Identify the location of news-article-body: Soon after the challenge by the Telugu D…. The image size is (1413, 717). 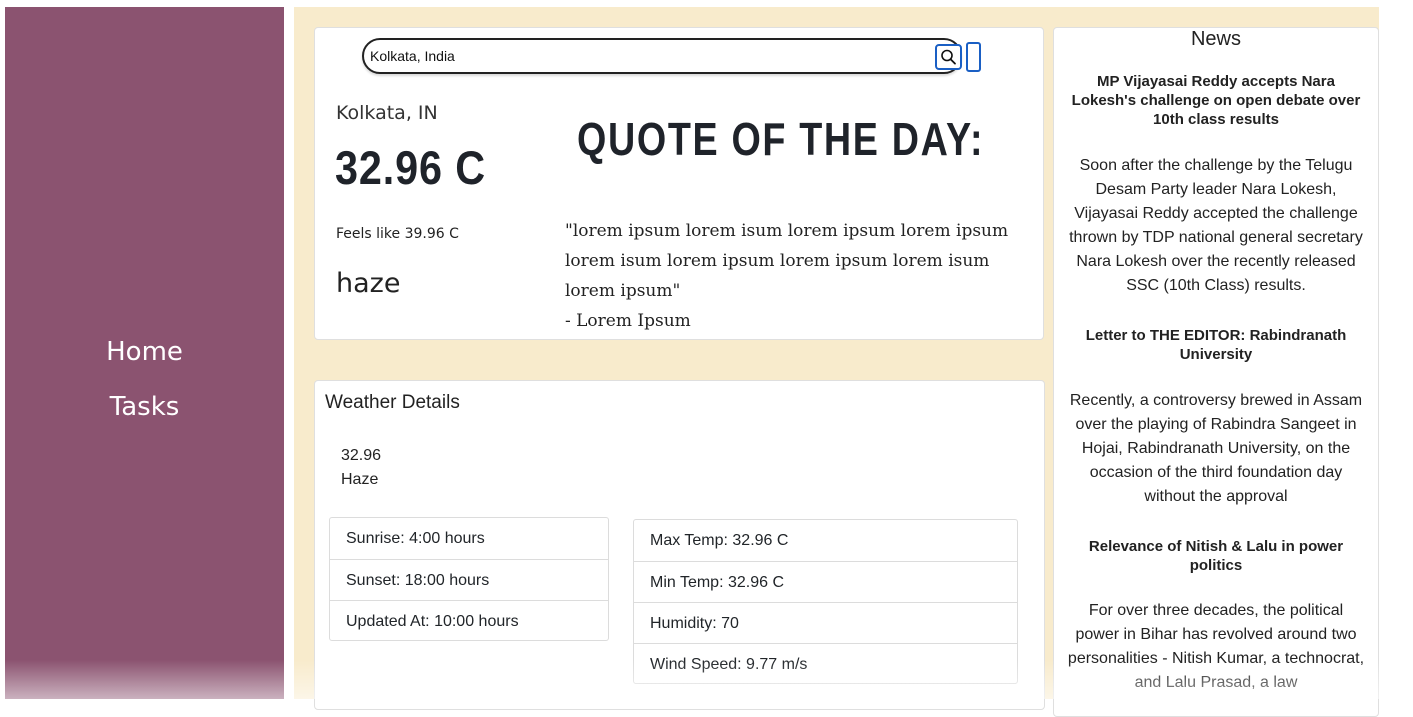
(1216, 225).